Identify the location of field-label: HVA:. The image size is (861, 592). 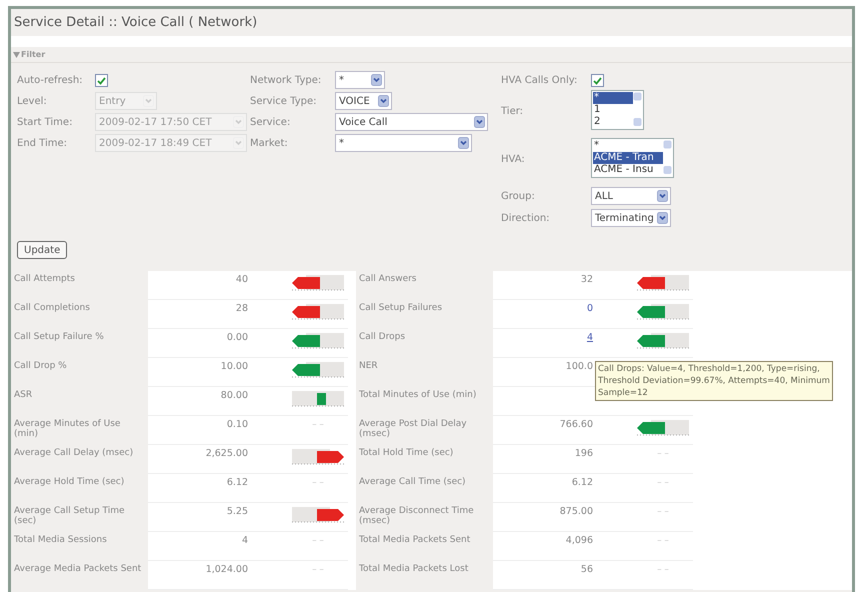
(513, 159).